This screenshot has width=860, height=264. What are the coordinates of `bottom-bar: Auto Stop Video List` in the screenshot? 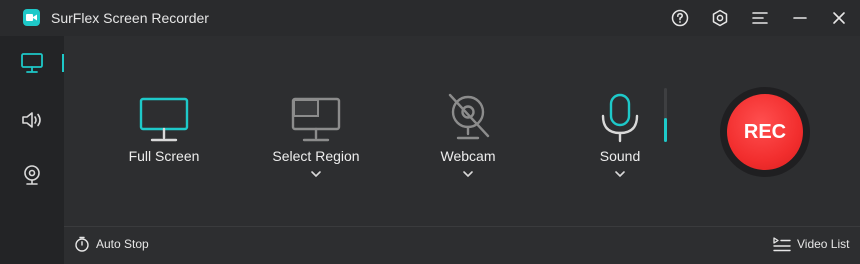 It's located at (462, 245).